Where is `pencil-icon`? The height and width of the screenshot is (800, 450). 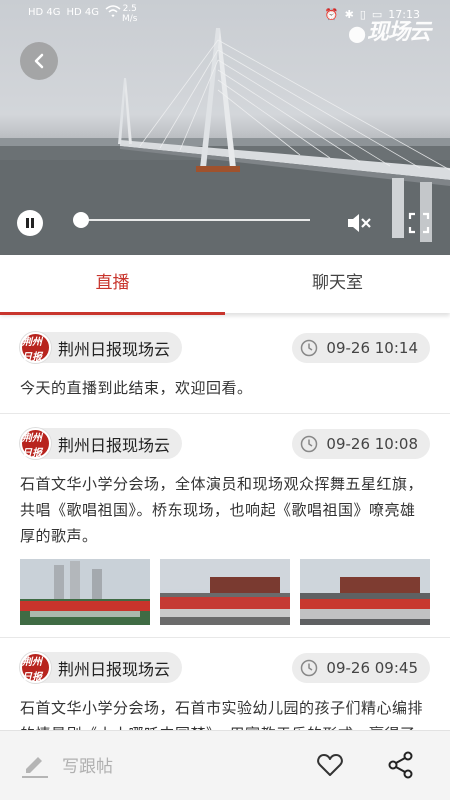
pencil-icon is located at coordinates (35, 767).